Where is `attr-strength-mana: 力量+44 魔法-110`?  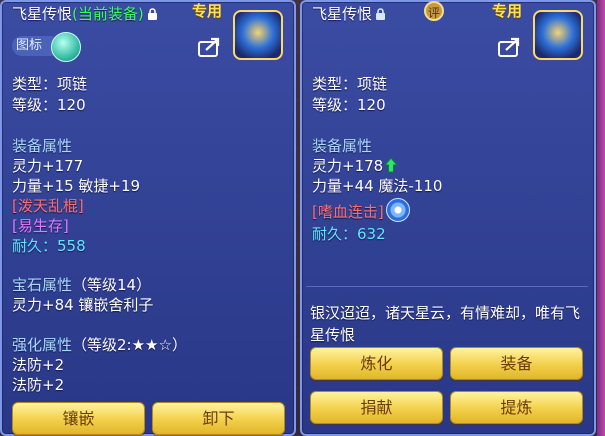 attr-strength-mana: 力量+44 魔法-110 is located at coordinates (377, 186).